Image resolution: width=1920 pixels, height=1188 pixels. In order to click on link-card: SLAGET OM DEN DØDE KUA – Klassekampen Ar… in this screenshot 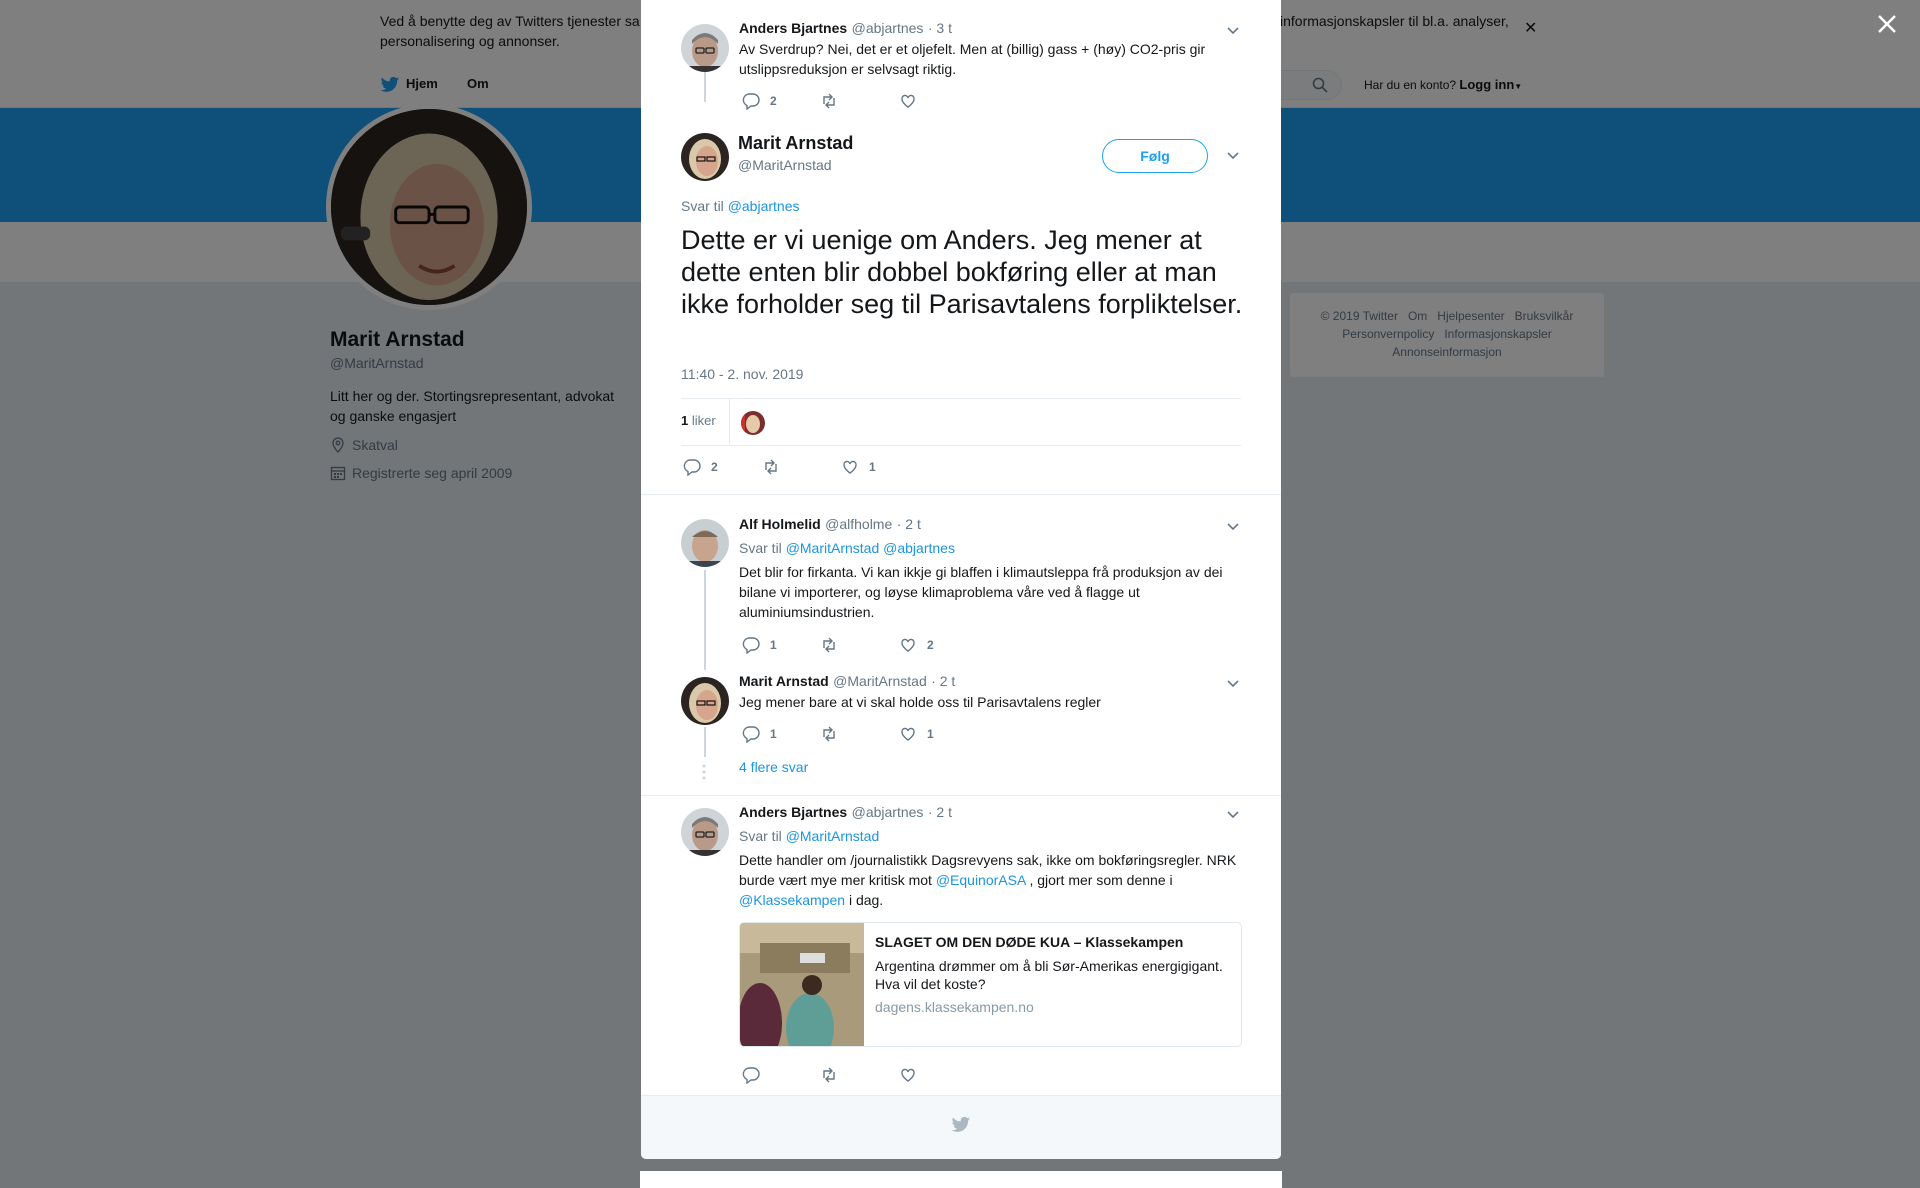, I will do `click(990, 984)`.